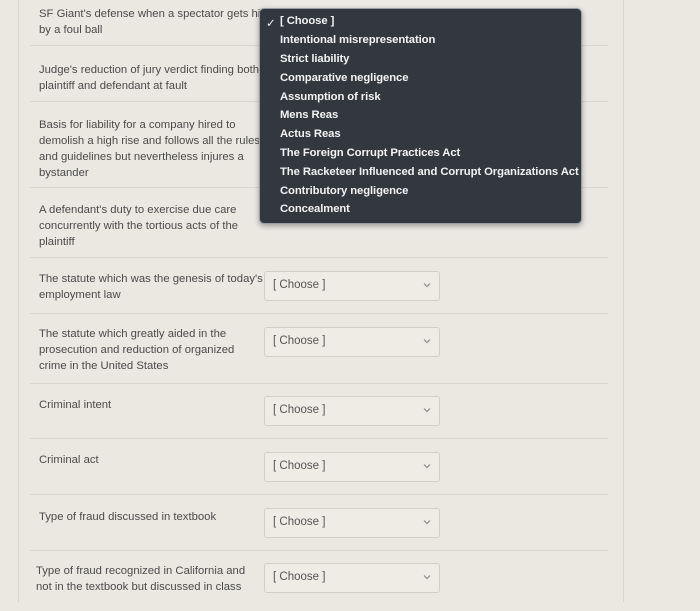 This screenshot has height=611, width=700. I want to click on question-row: Criminal intent [ Choose ], so click(319, 411).